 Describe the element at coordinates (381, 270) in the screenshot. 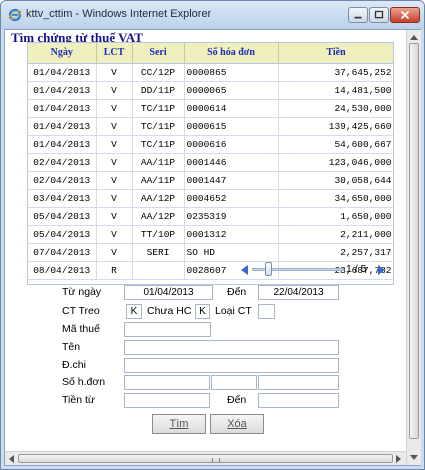

I see `next-page-arrow-icon` at that location.